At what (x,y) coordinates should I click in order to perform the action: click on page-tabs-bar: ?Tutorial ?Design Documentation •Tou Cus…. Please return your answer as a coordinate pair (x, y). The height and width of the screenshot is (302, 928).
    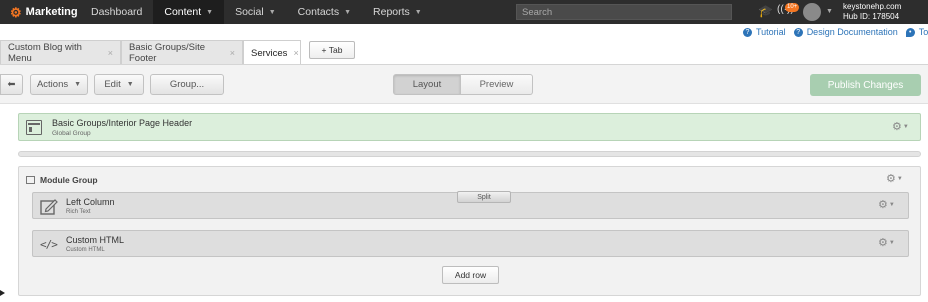
    Looking at the image, I should click on (464, 44).